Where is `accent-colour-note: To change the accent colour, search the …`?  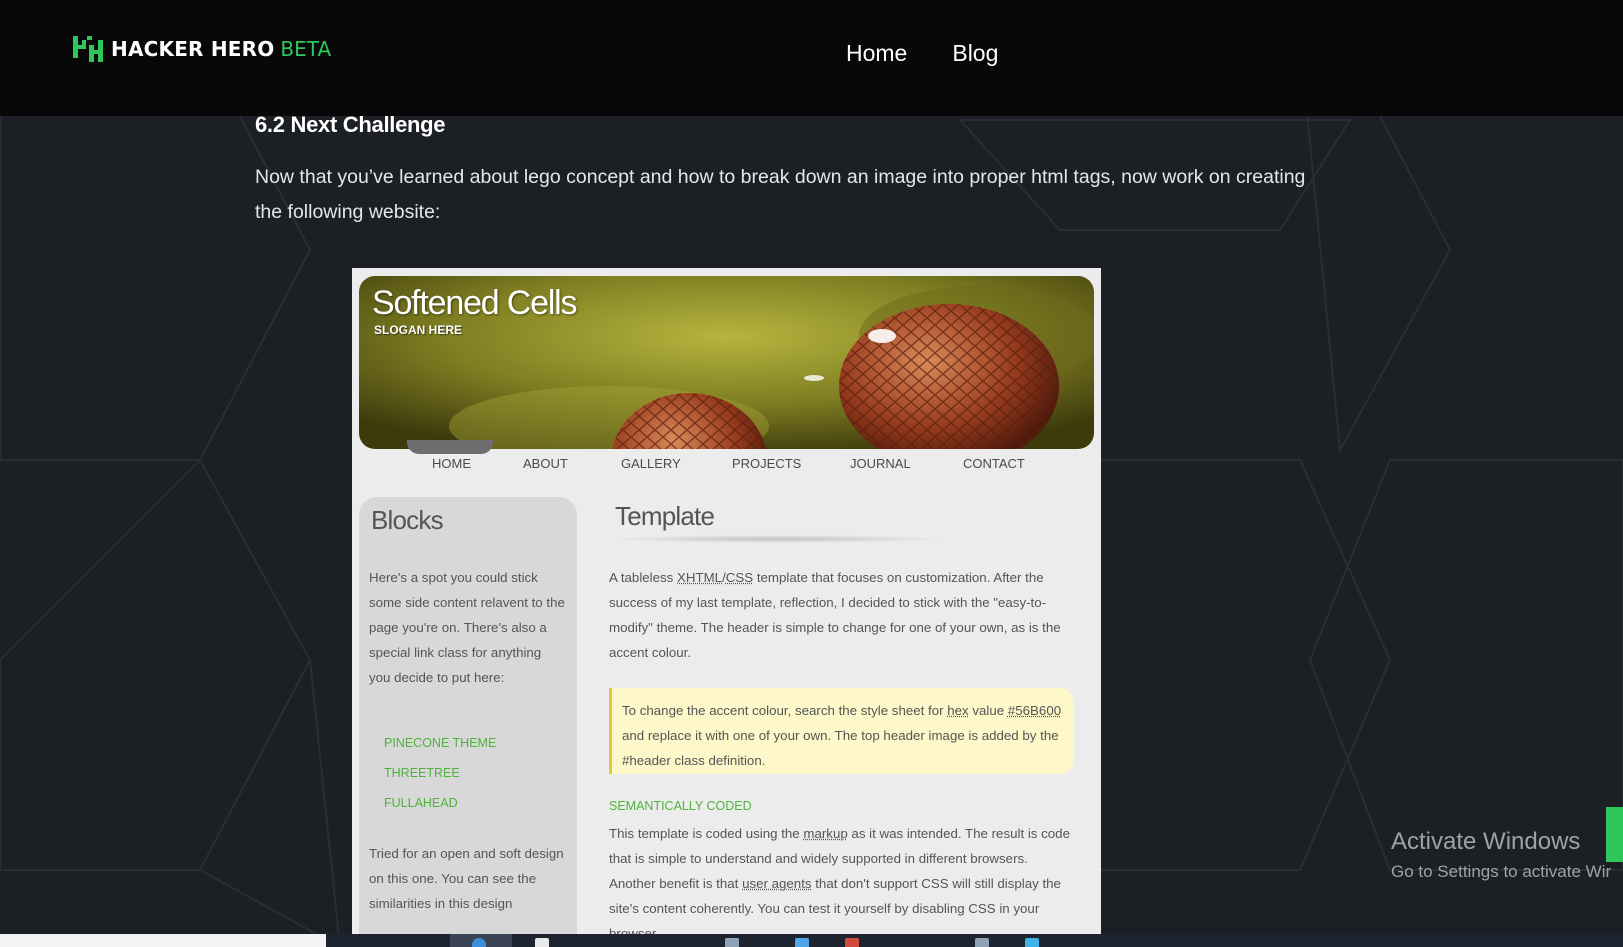 accent-colour-note: To change the accent colour, search the … is located at coordinates (841, 731).